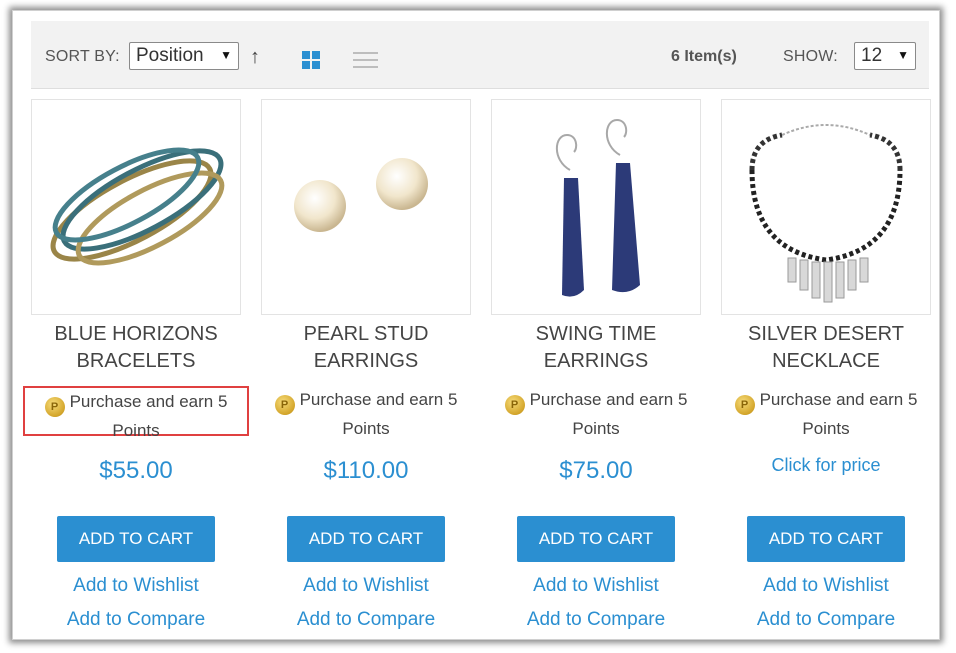 This screenshot has height=653, width=956. Describe the element at coordinates (826, 213) in the screenshot. I see `necklace-image` at that location.